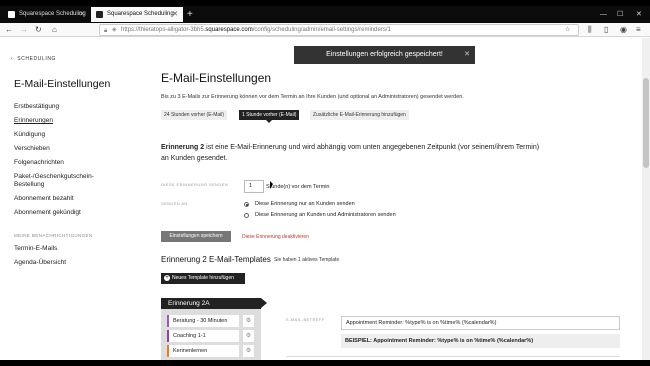 The image size is (650, 366). Describe the element at coordinates (54, 30) in the screenshot. I see `home-icon: ⌂` at that location.